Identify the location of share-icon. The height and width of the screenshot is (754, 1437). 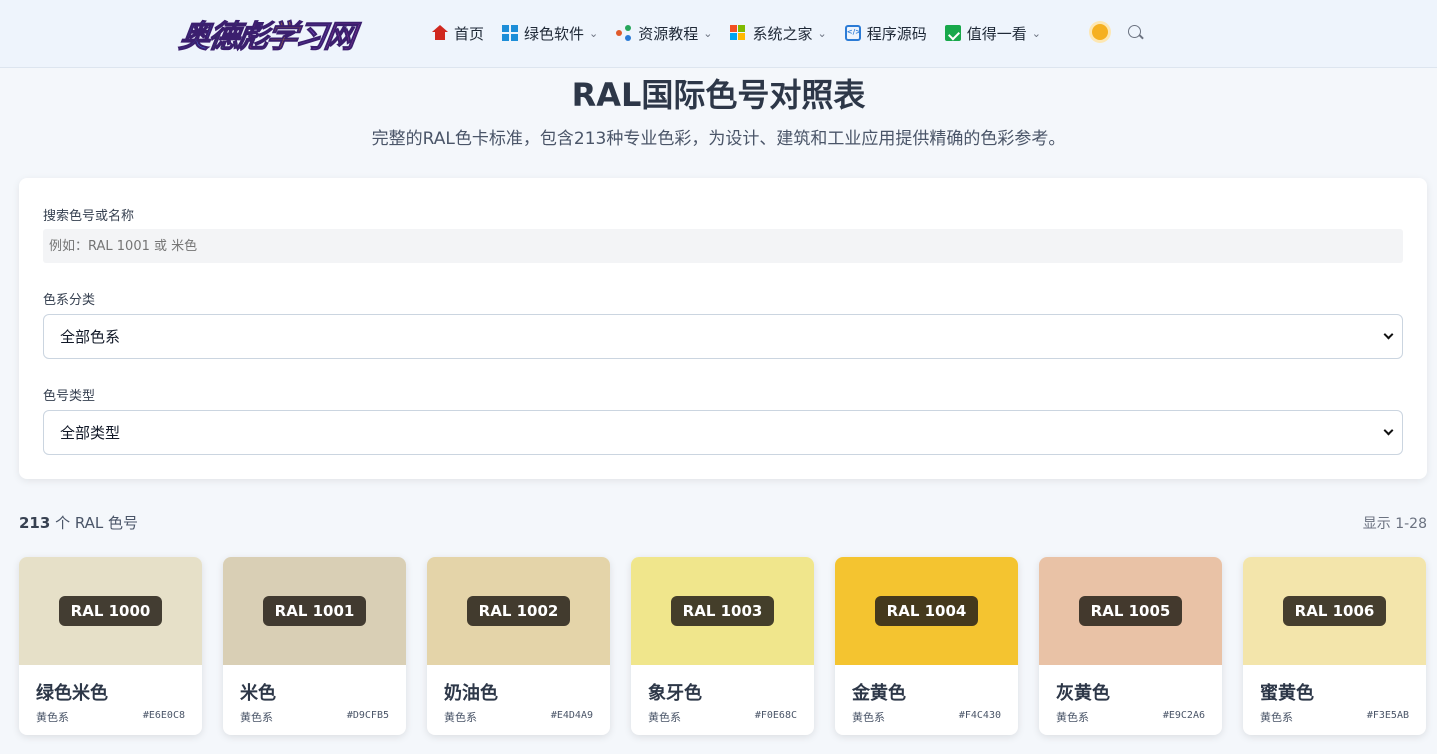
(624, 33).